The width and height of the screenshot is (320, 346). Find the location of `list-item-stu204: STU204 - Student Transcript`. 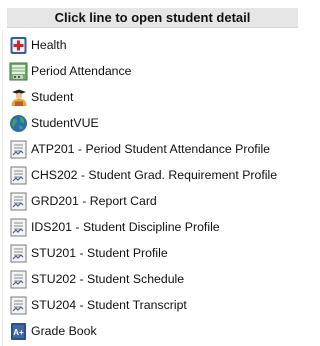

list-item-stu204: STU204 - Student Transcript is located at coordinates (157, 305).